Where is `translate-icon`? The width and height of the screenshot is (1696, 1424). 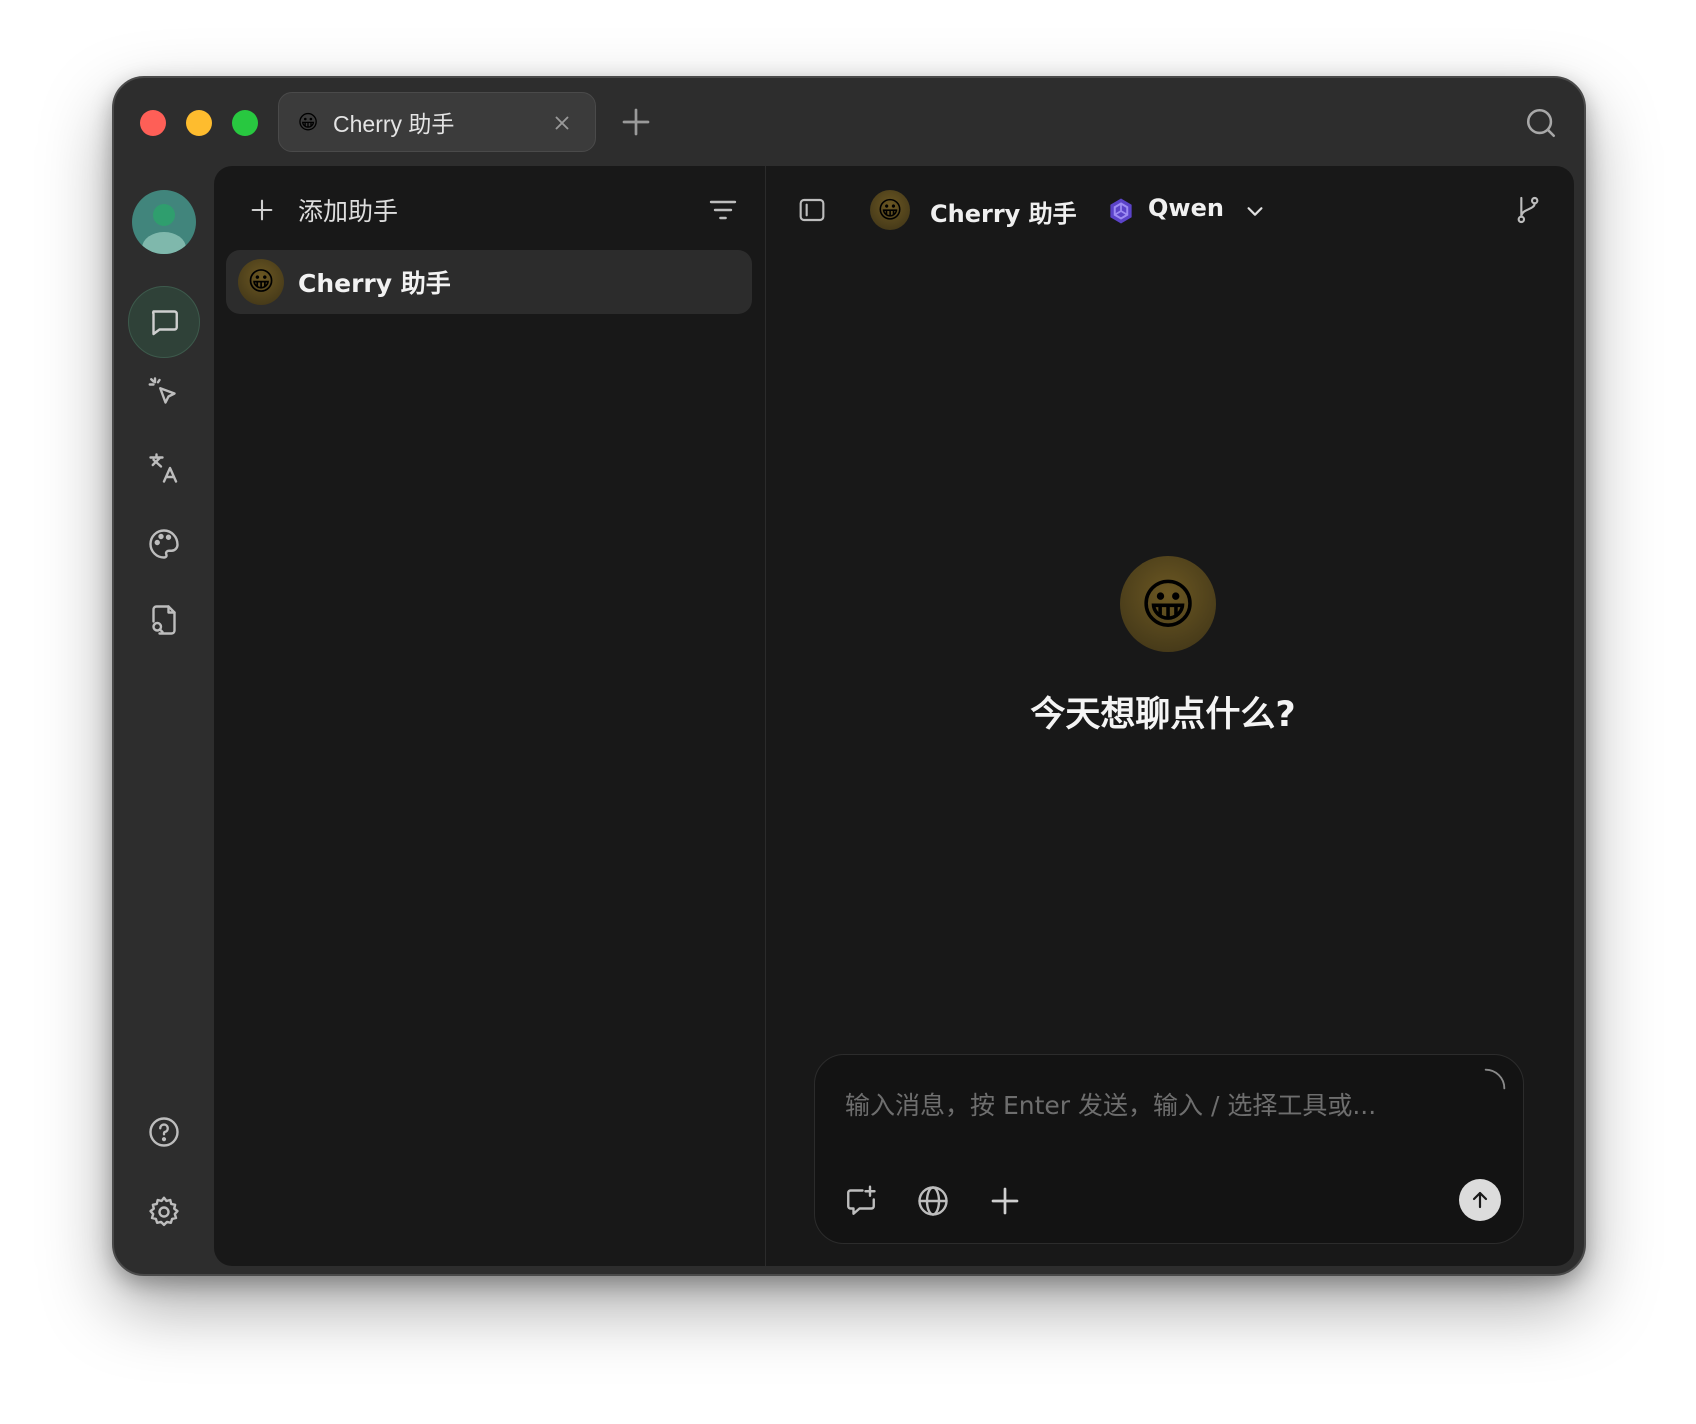 translate-icon is located at coordinates (163, 468).